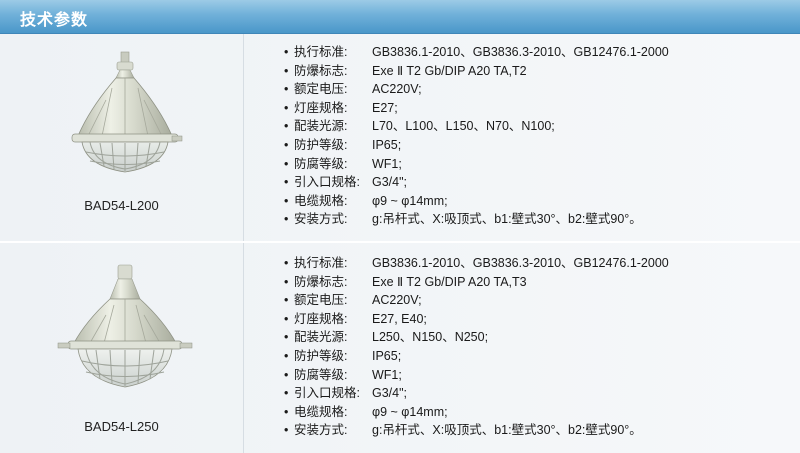 This screenshot has width=800, height=453. I want to click on spec-lamp-holder: • 灯座规格: E27;, so click(341, 107).